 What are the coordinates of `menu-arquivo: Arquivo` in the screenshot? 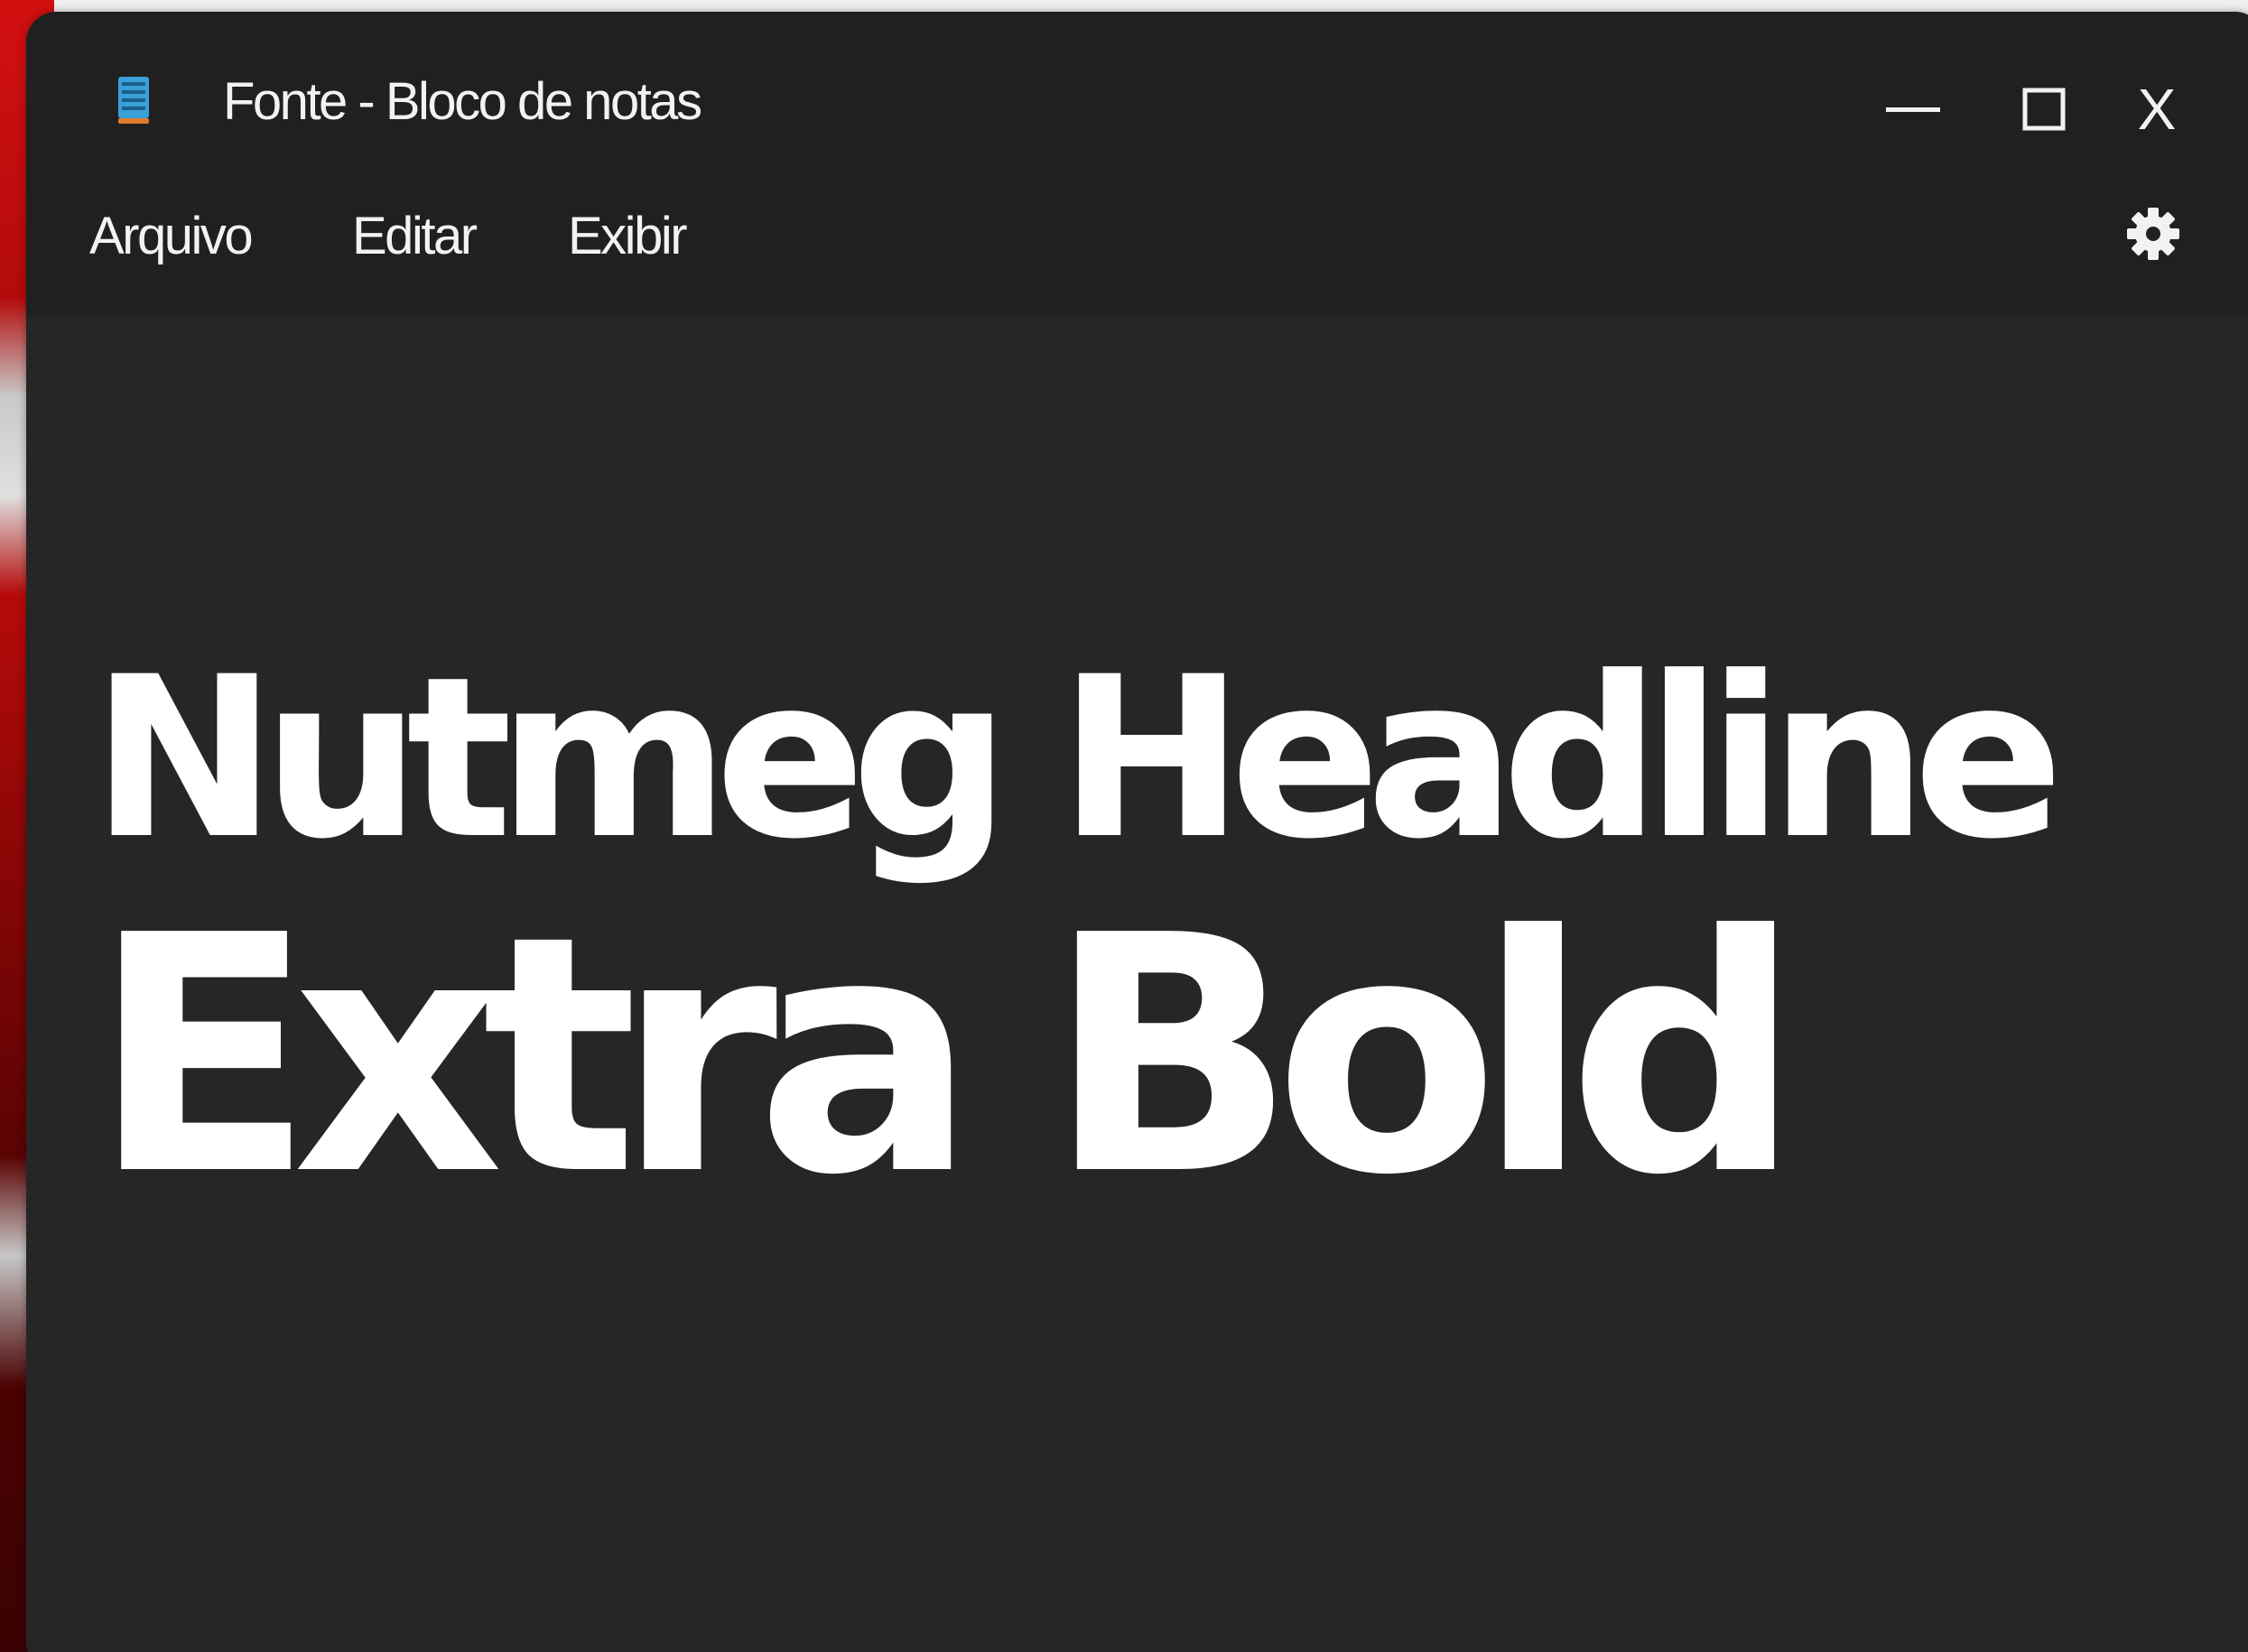 It's located at (171, 236).